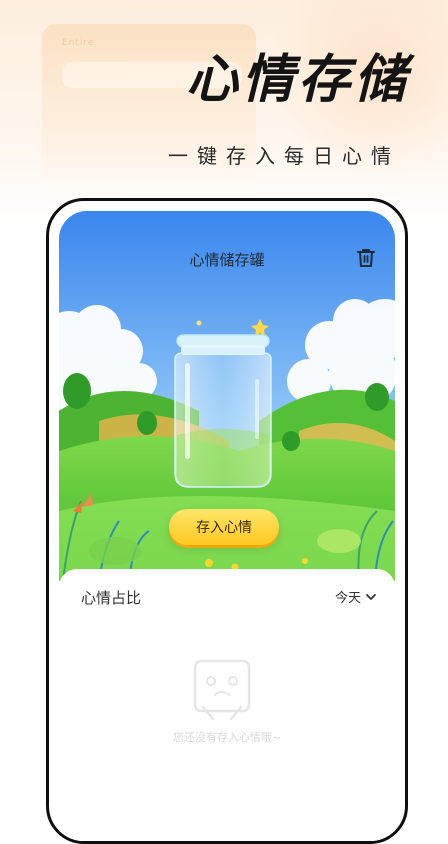 This screenshot has width=448, height=844. I want to click on empty-state-text: 您还没有存入心情哦~, so click(227, 737).